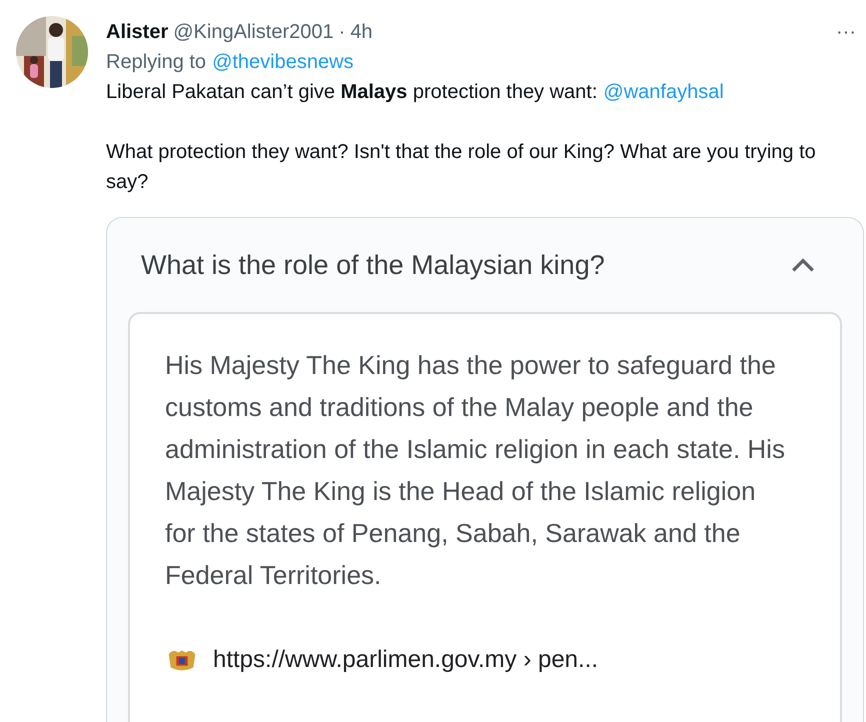 This screenshot has width=866, height=722. I want to click on question-text: What is the role of the Malaysian king?, so click(373, 265).